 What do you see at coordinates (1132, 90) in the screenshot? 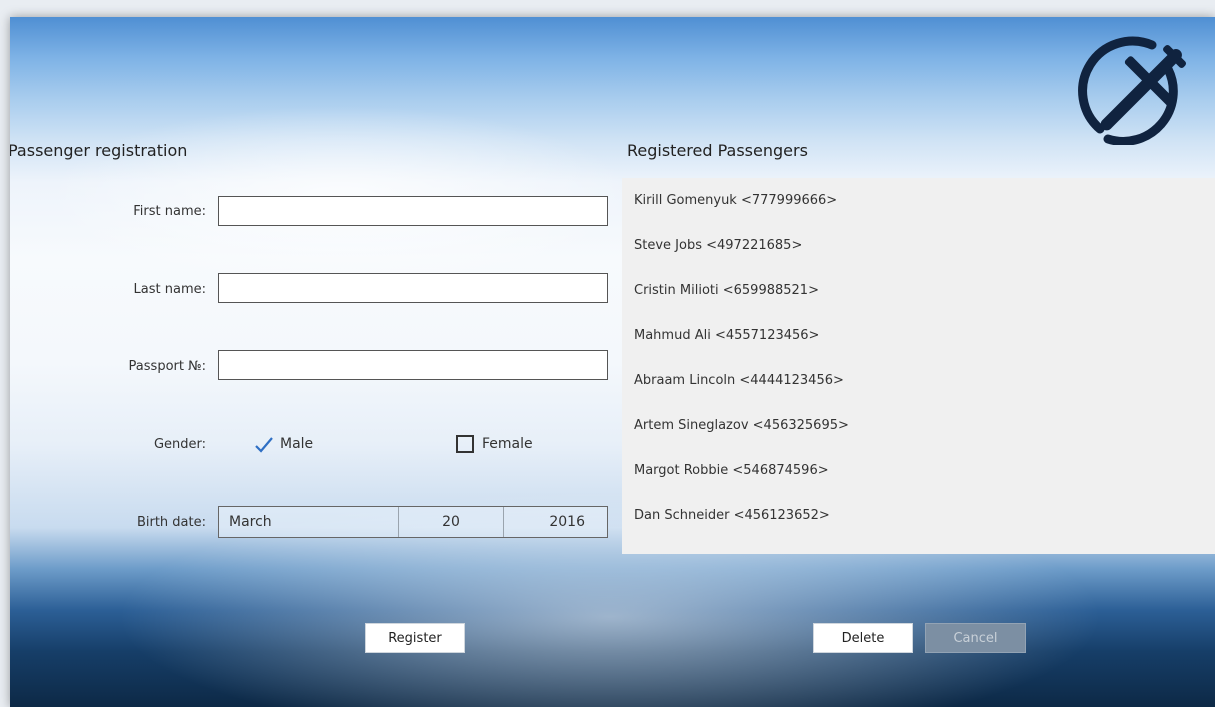
I see `plane-logo-icon` at bounding box center [1132, 90].